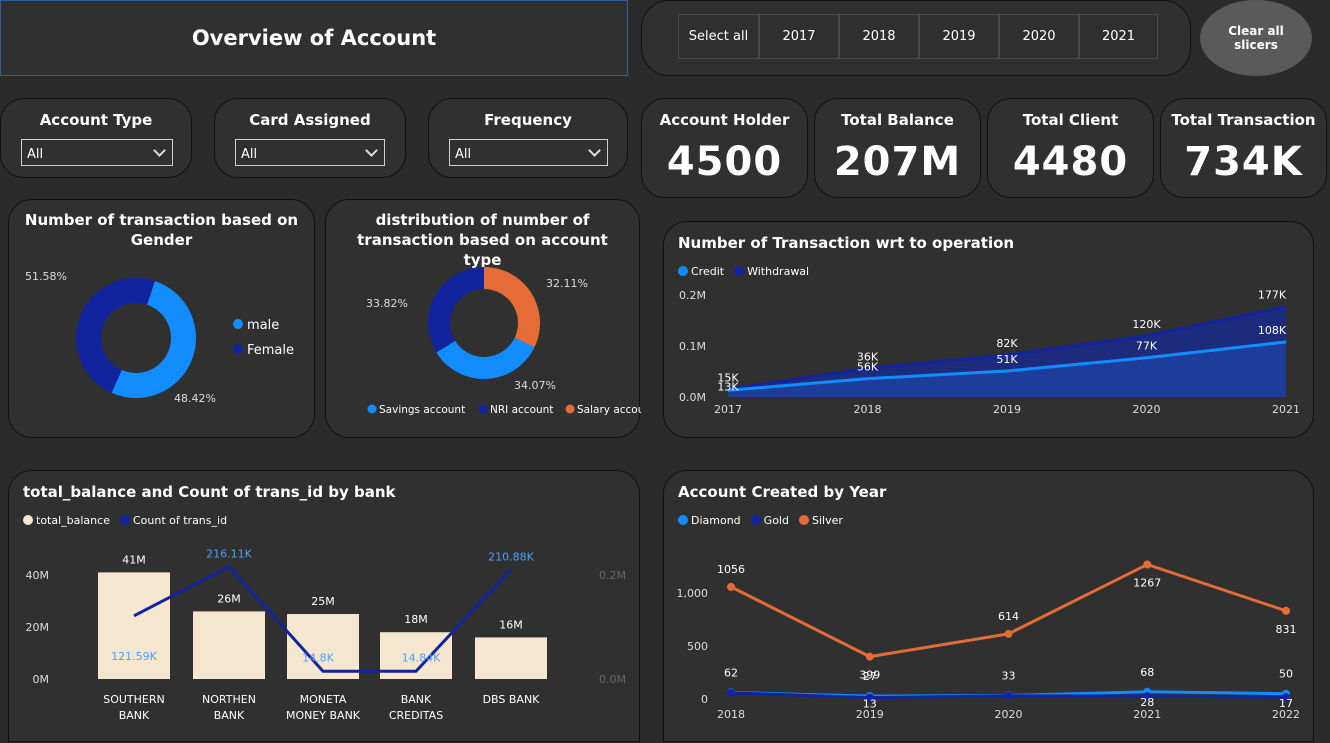 Image resolution: width=1330 pixels, height=743 pixels. I want to click on account-type-dropdown: All, so click(97, 152).